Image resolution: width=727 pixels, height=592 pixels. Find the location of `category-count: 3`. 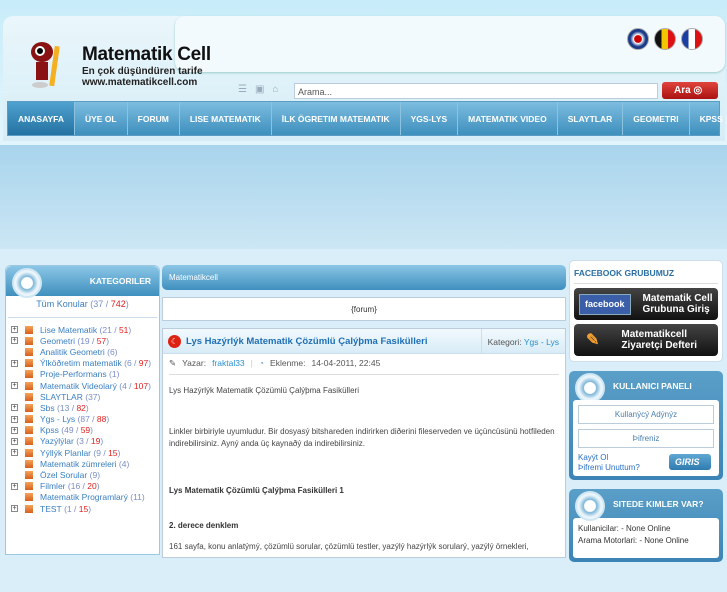

category-count: 3 is located at coordinates (81, 441).